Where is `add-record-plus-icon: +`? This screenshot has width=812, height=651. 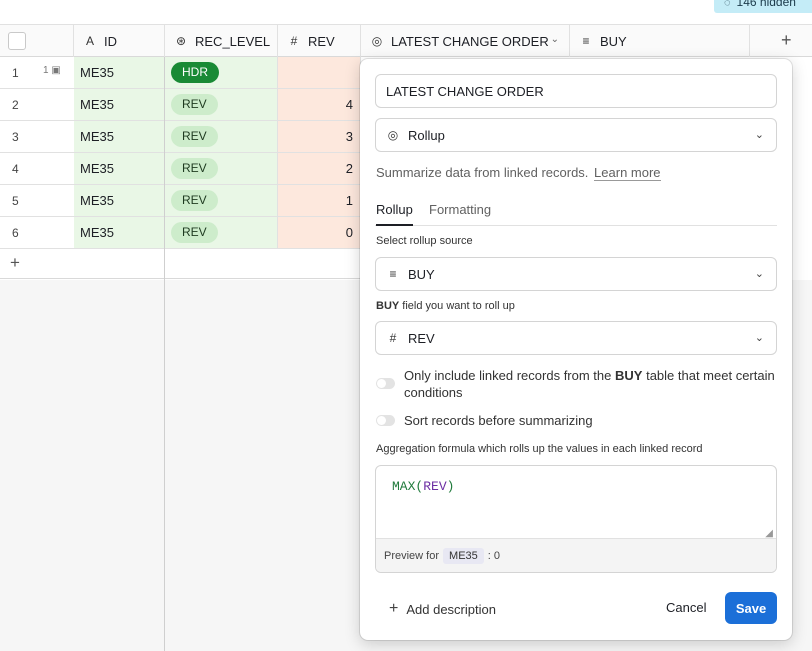
add-record-plus-icon: + is located at coordinates (15, 263).